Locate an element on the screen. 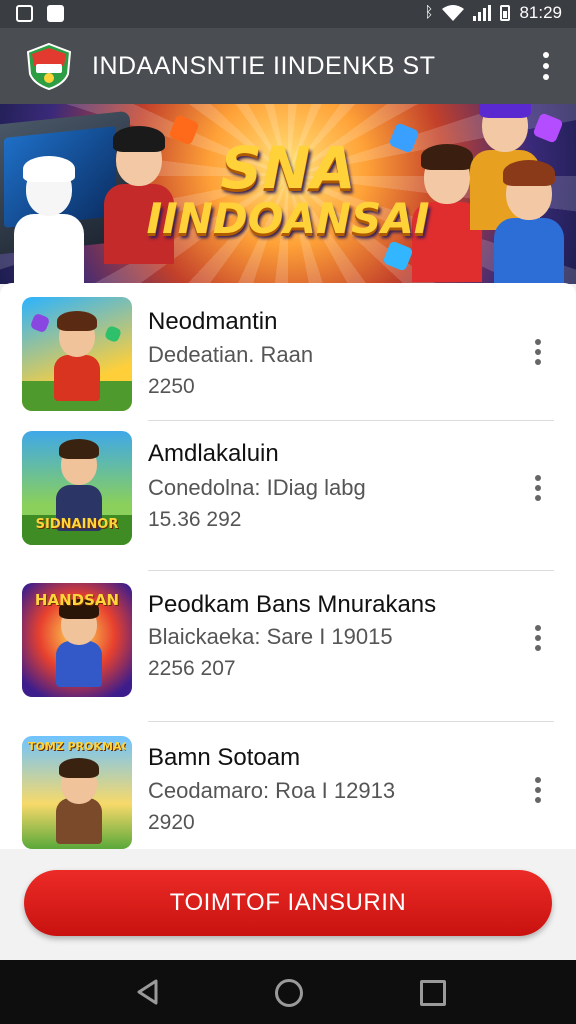 The height and width of the screenshot is (1024, 576). game-thumbnail is located at coordinates (77, 354).